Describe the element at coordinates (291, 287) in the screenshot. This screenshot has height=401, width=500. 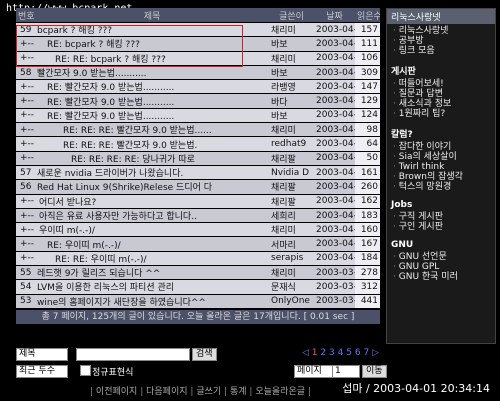
I see `row-author: 문재식` at that location.